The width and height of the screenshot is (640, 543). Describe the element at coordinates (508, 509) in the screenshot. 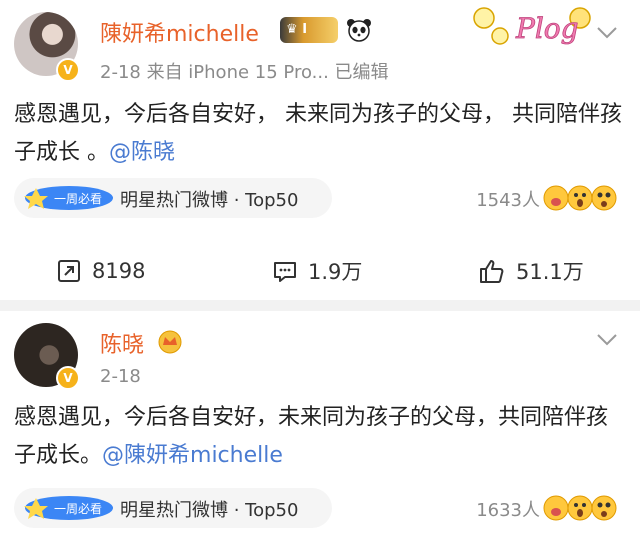

I see `reaction-count: 1633人` at that location.